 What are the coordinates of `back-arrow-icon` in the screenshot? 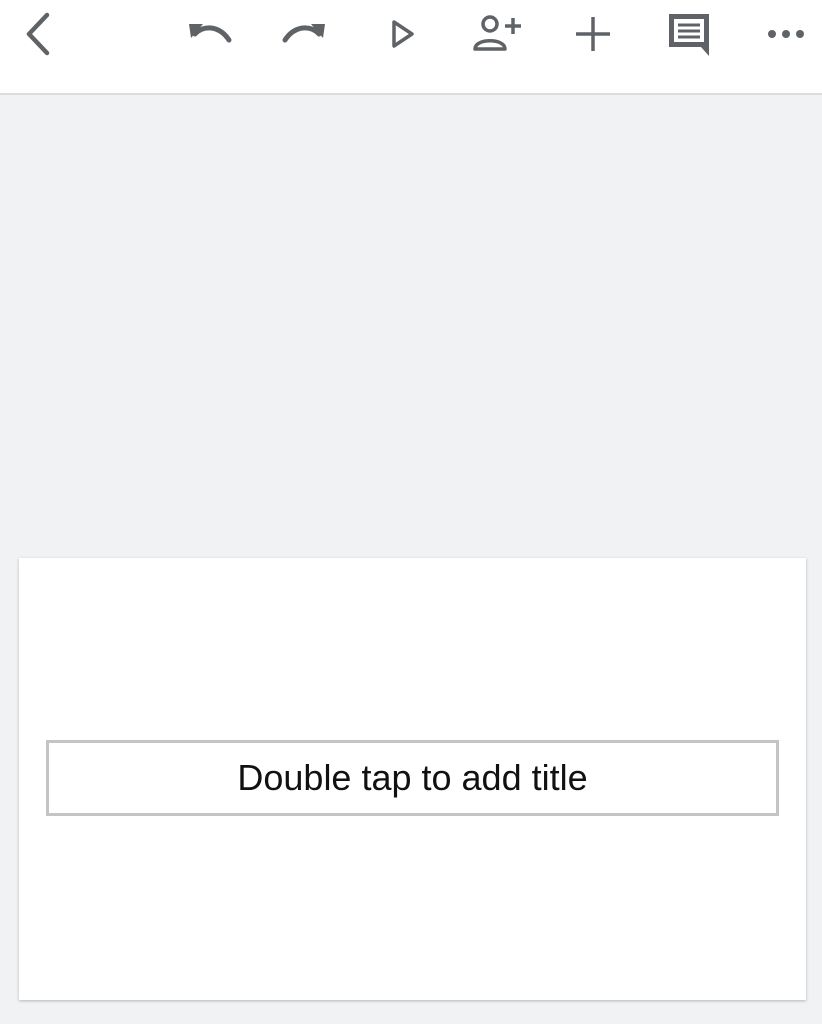 It's located at (38, 34).